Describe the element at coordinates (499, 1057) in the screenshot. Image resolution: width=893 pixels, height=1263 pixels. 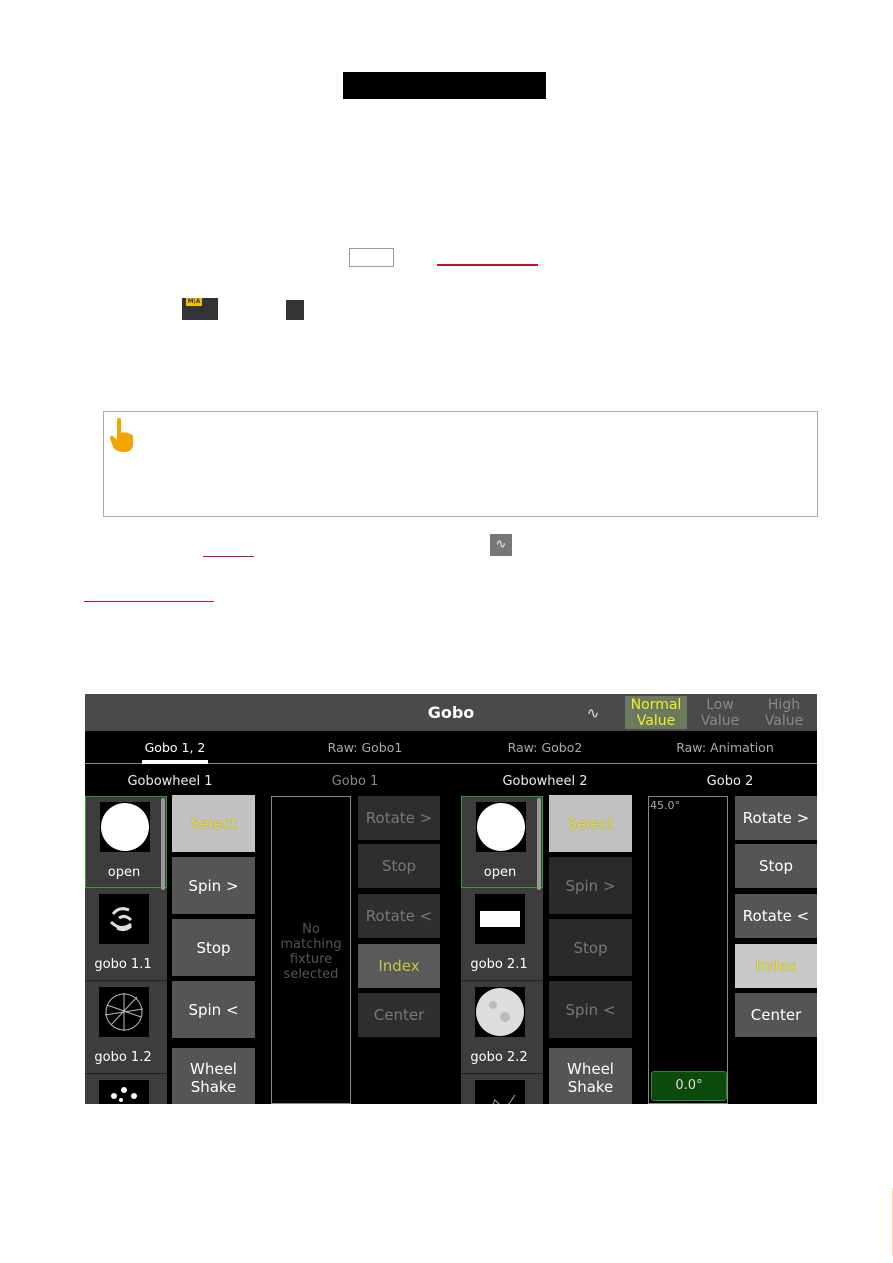
I see `gobo-label: gobo 2.2` at that location.